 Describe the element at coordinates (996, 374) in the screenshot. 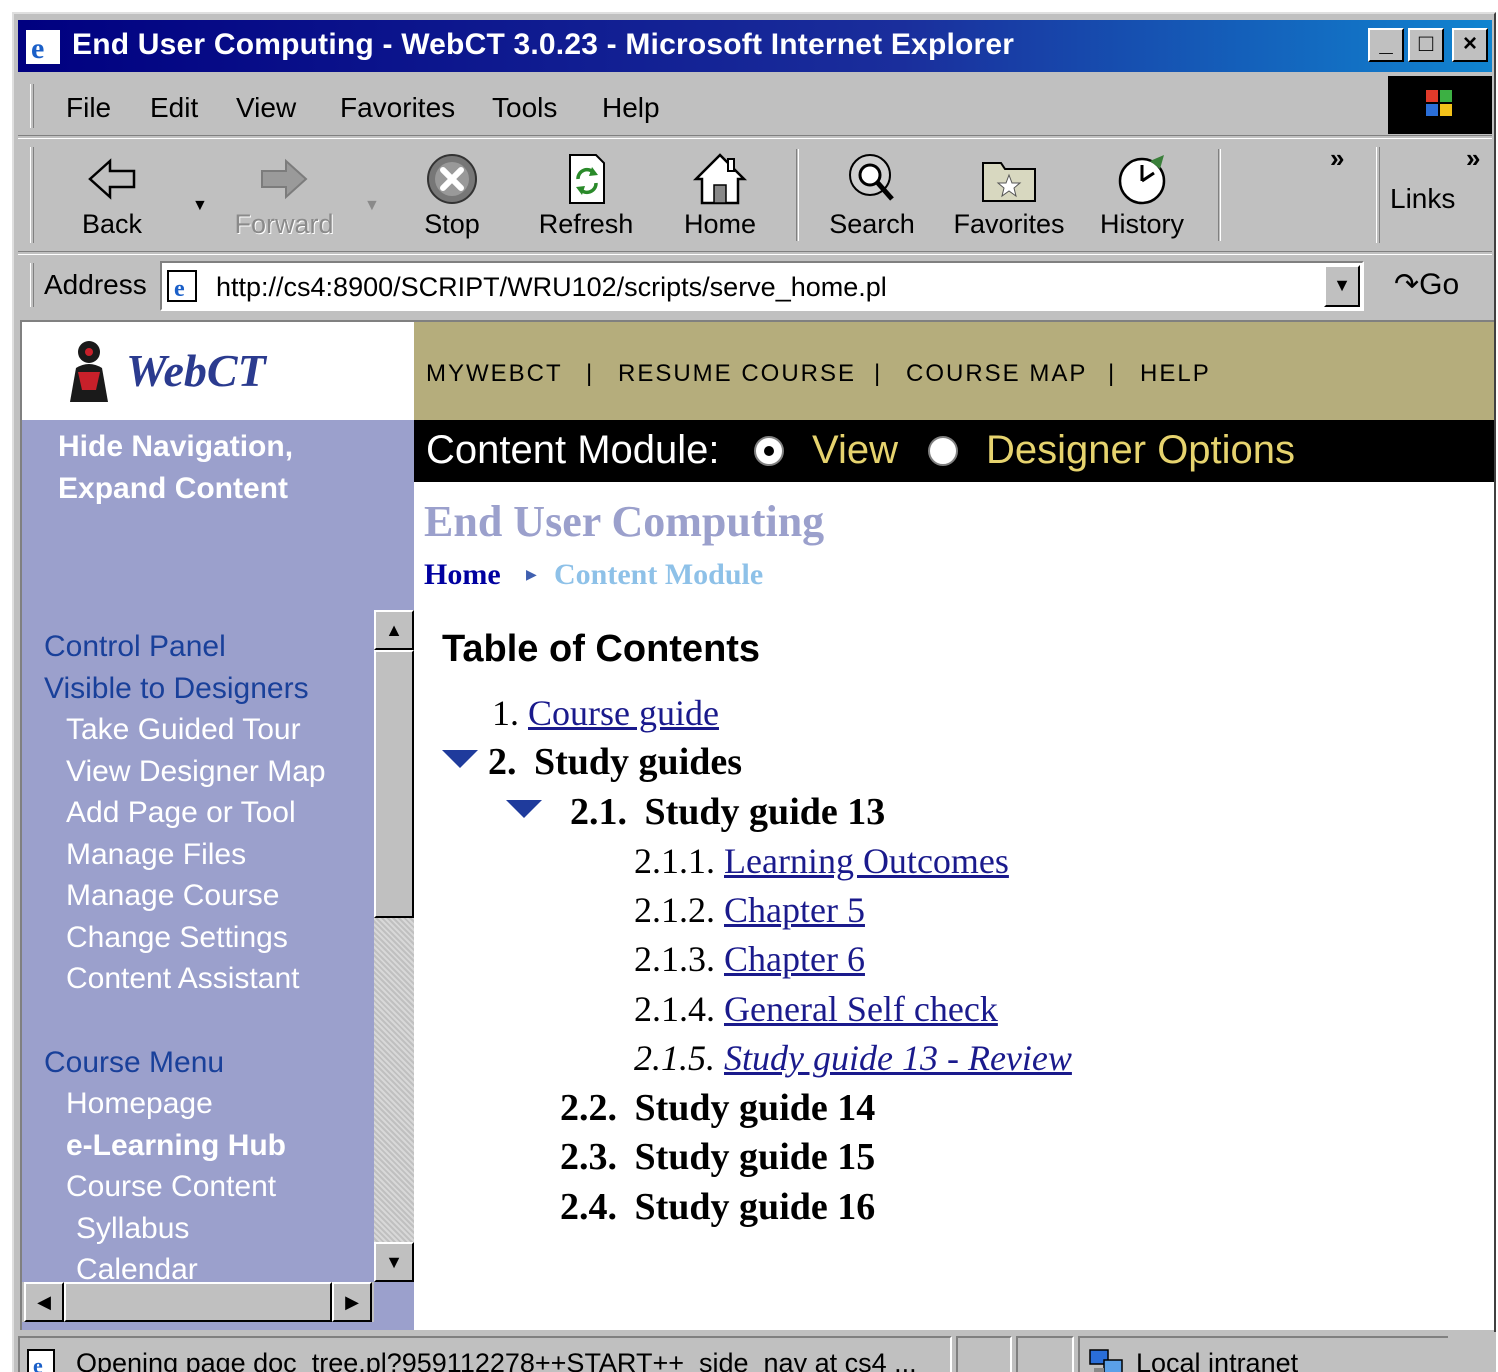

I see `nav-course-map: COURSE MAP` at that location.